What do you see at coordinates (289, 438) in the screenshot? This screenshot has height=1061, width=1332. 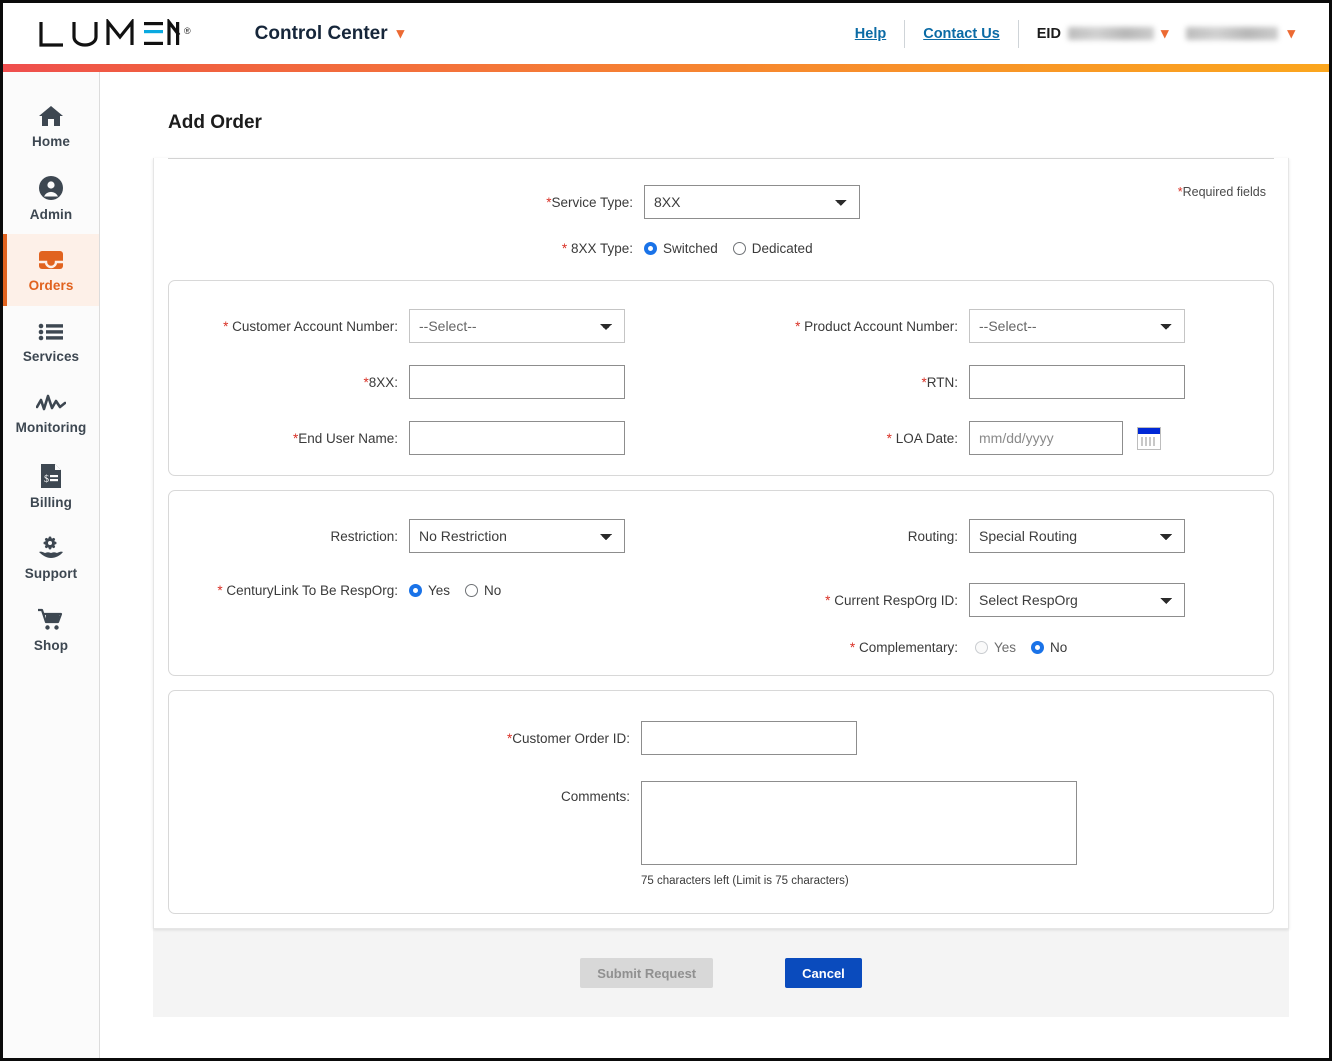 I see `end-user-name-label: *End User Name:` at bounding box center [289, 438].